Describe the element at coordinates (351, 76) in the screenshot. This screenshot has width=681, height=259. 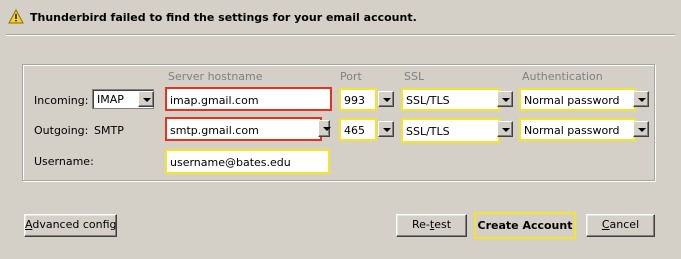
I see `column-header-port: Port` at that location.